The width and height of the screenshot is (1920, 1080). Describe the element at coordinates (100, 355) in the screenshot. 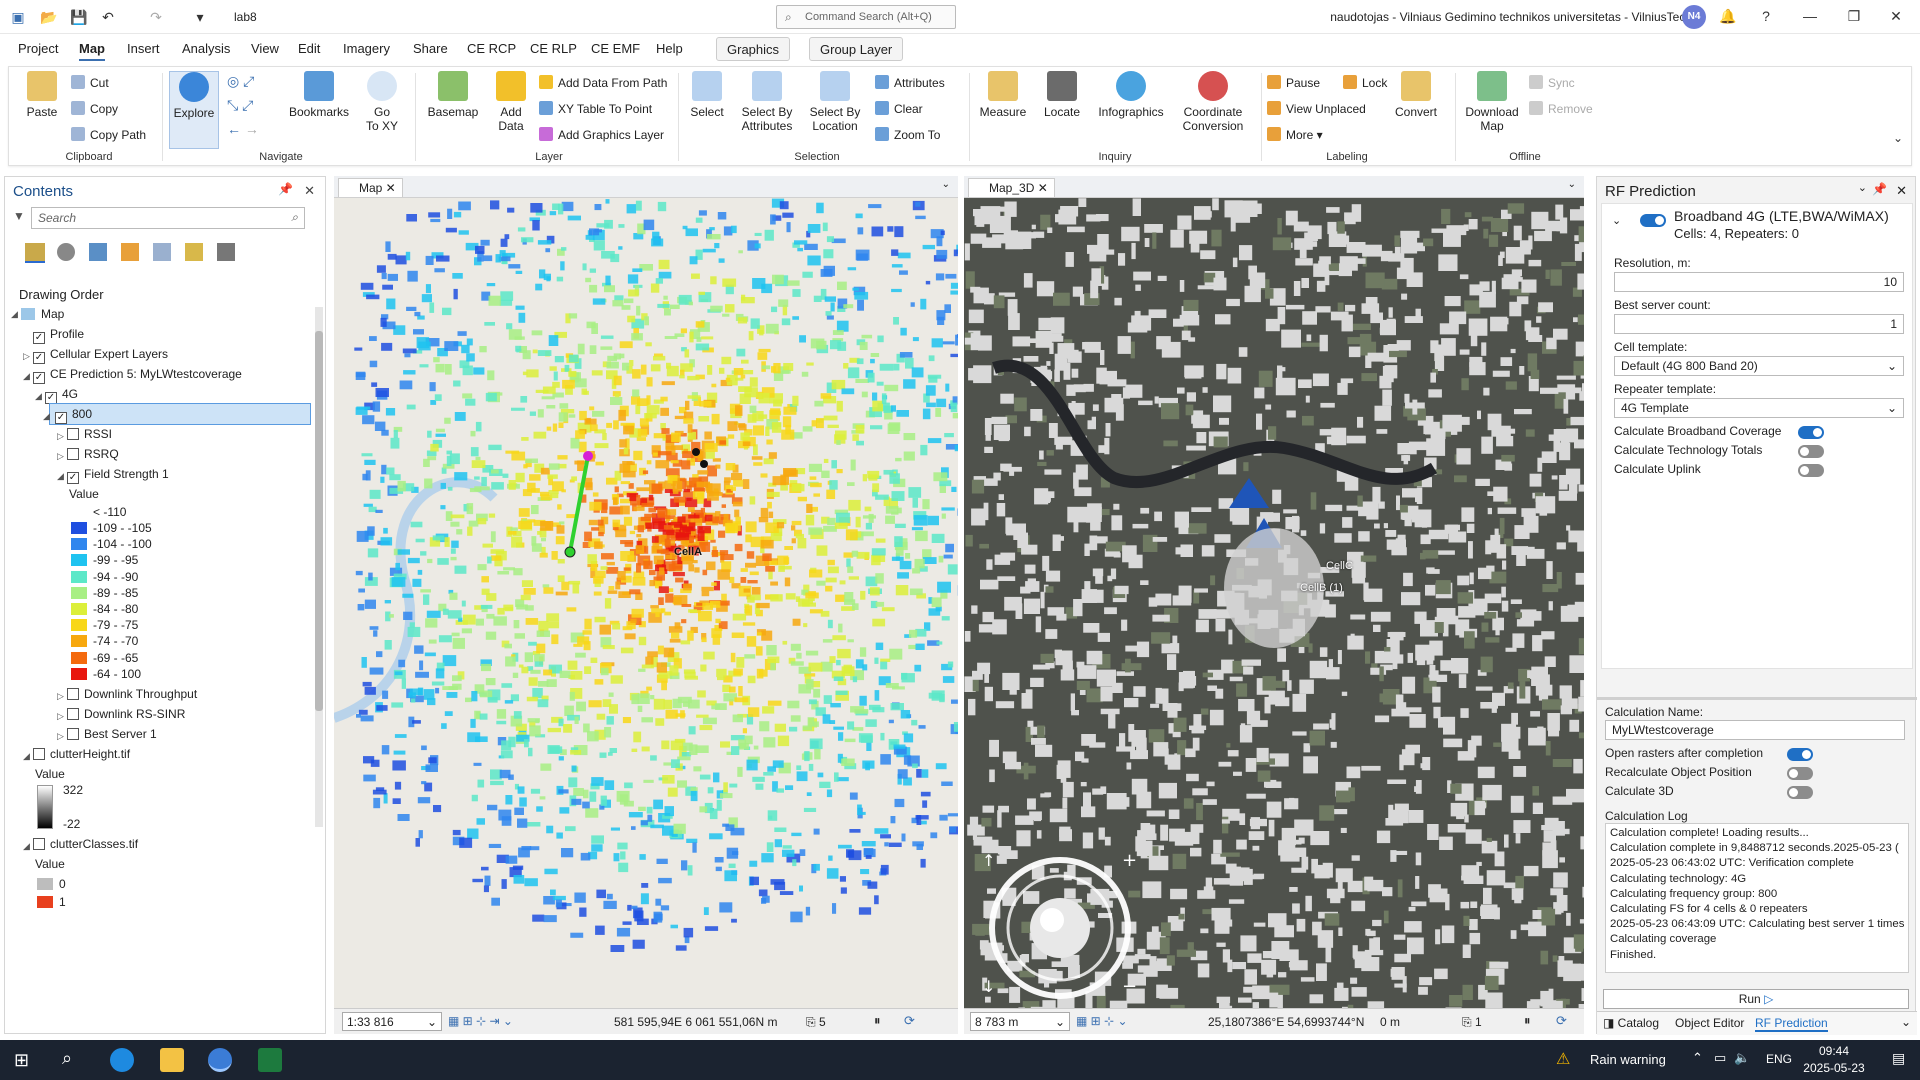

I see `layer-cellular-expert: ✓ Cellular Expert Layers` at that location.